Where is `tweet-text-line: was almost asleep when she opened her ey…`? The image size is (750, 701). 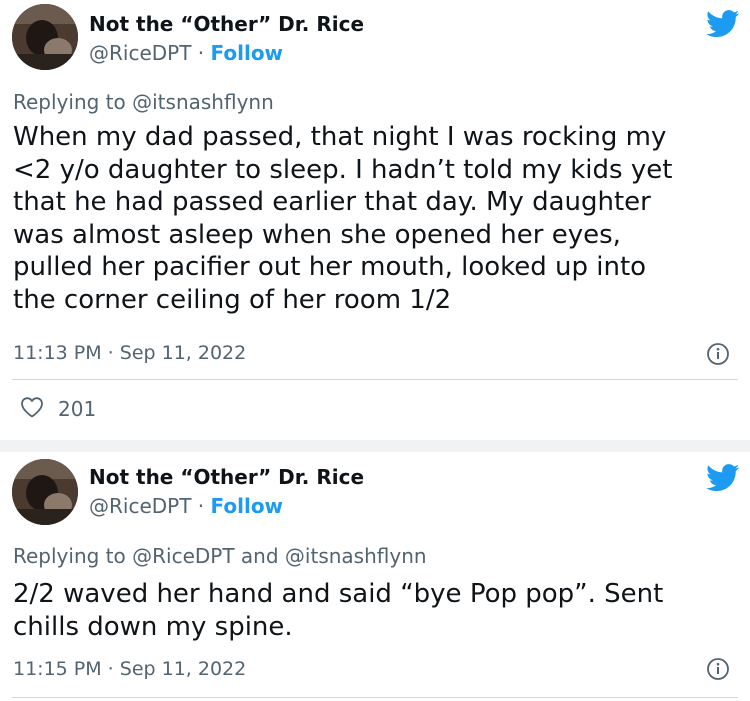
tweet-text-line: was almost asleep when she opened her ey… is located at coordinates (317, 234).